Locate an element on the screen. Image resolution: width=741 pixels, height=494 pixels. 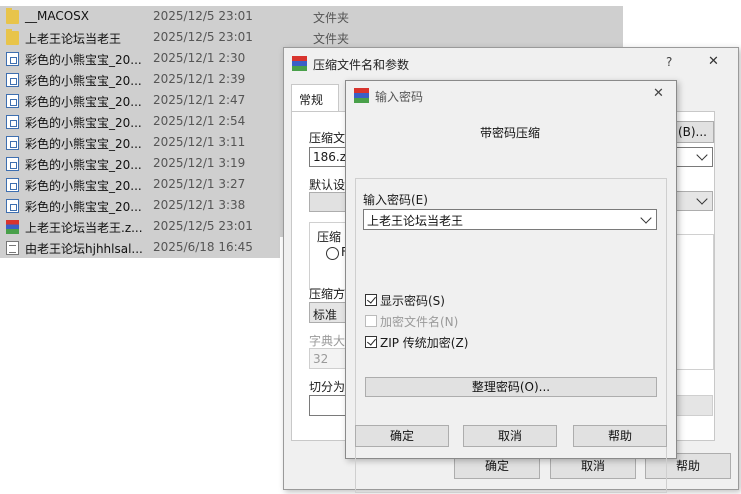
password-label: 输入密码(E) is located at coordinates (395, 200).